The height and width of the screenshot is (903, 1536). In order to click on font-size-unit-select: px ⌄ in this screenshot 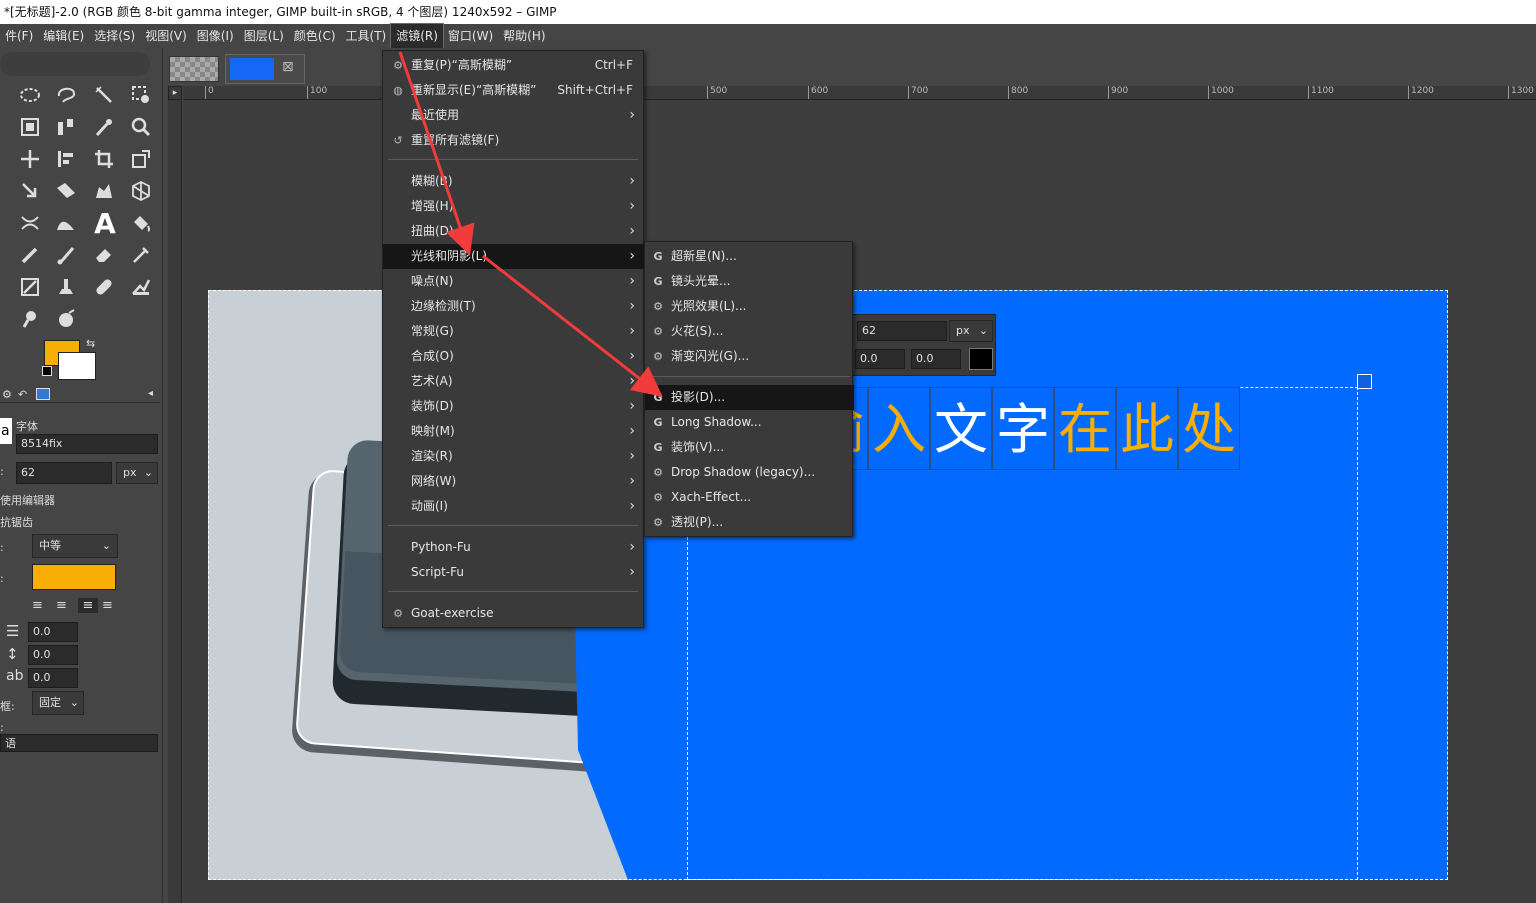, I will do `click(137, 473)`.